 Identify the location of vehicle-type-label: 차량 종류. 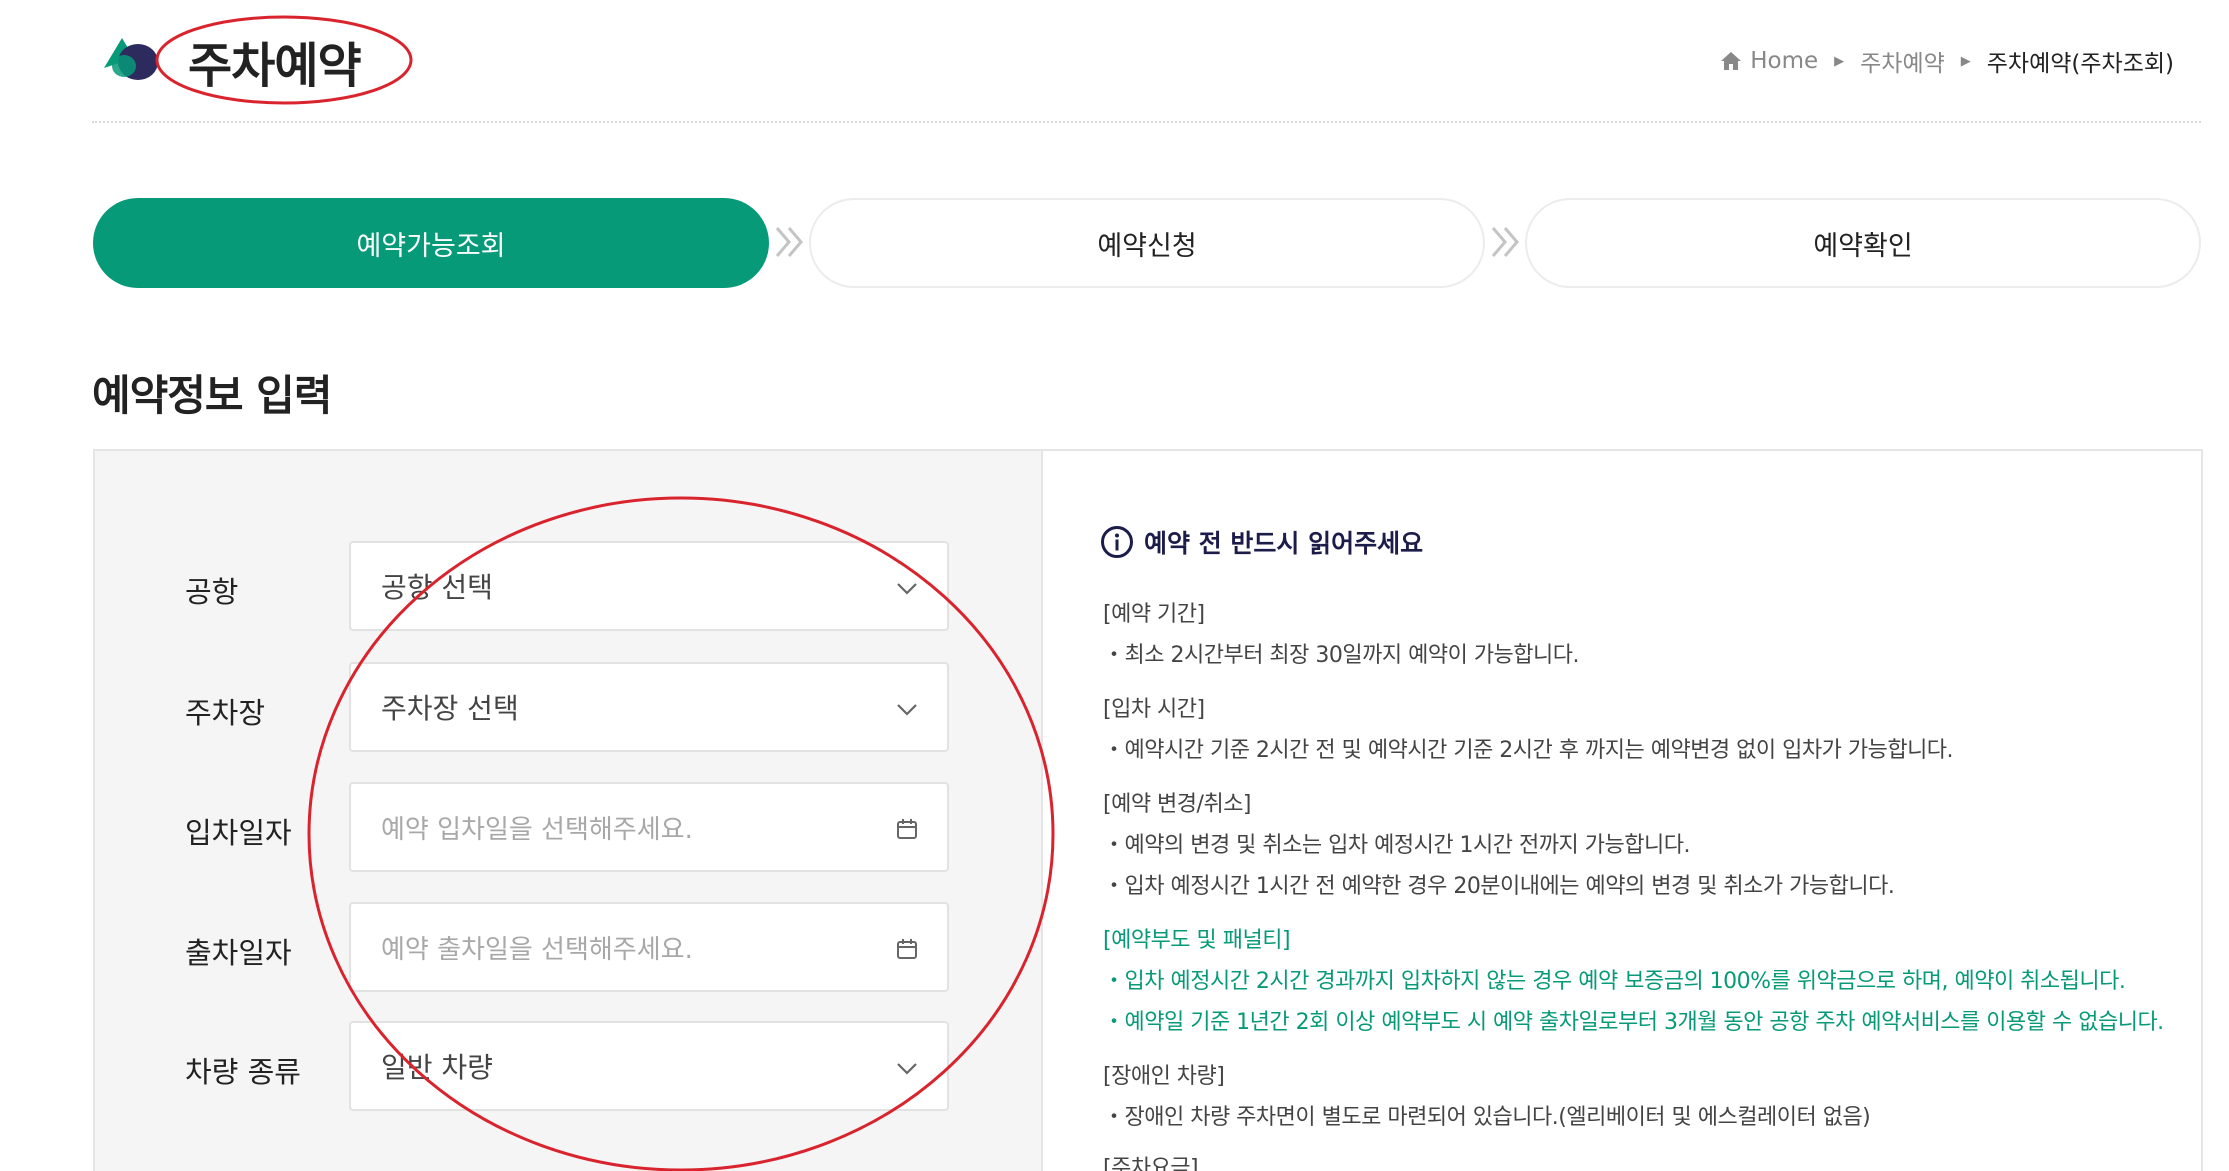
(243, 1072).